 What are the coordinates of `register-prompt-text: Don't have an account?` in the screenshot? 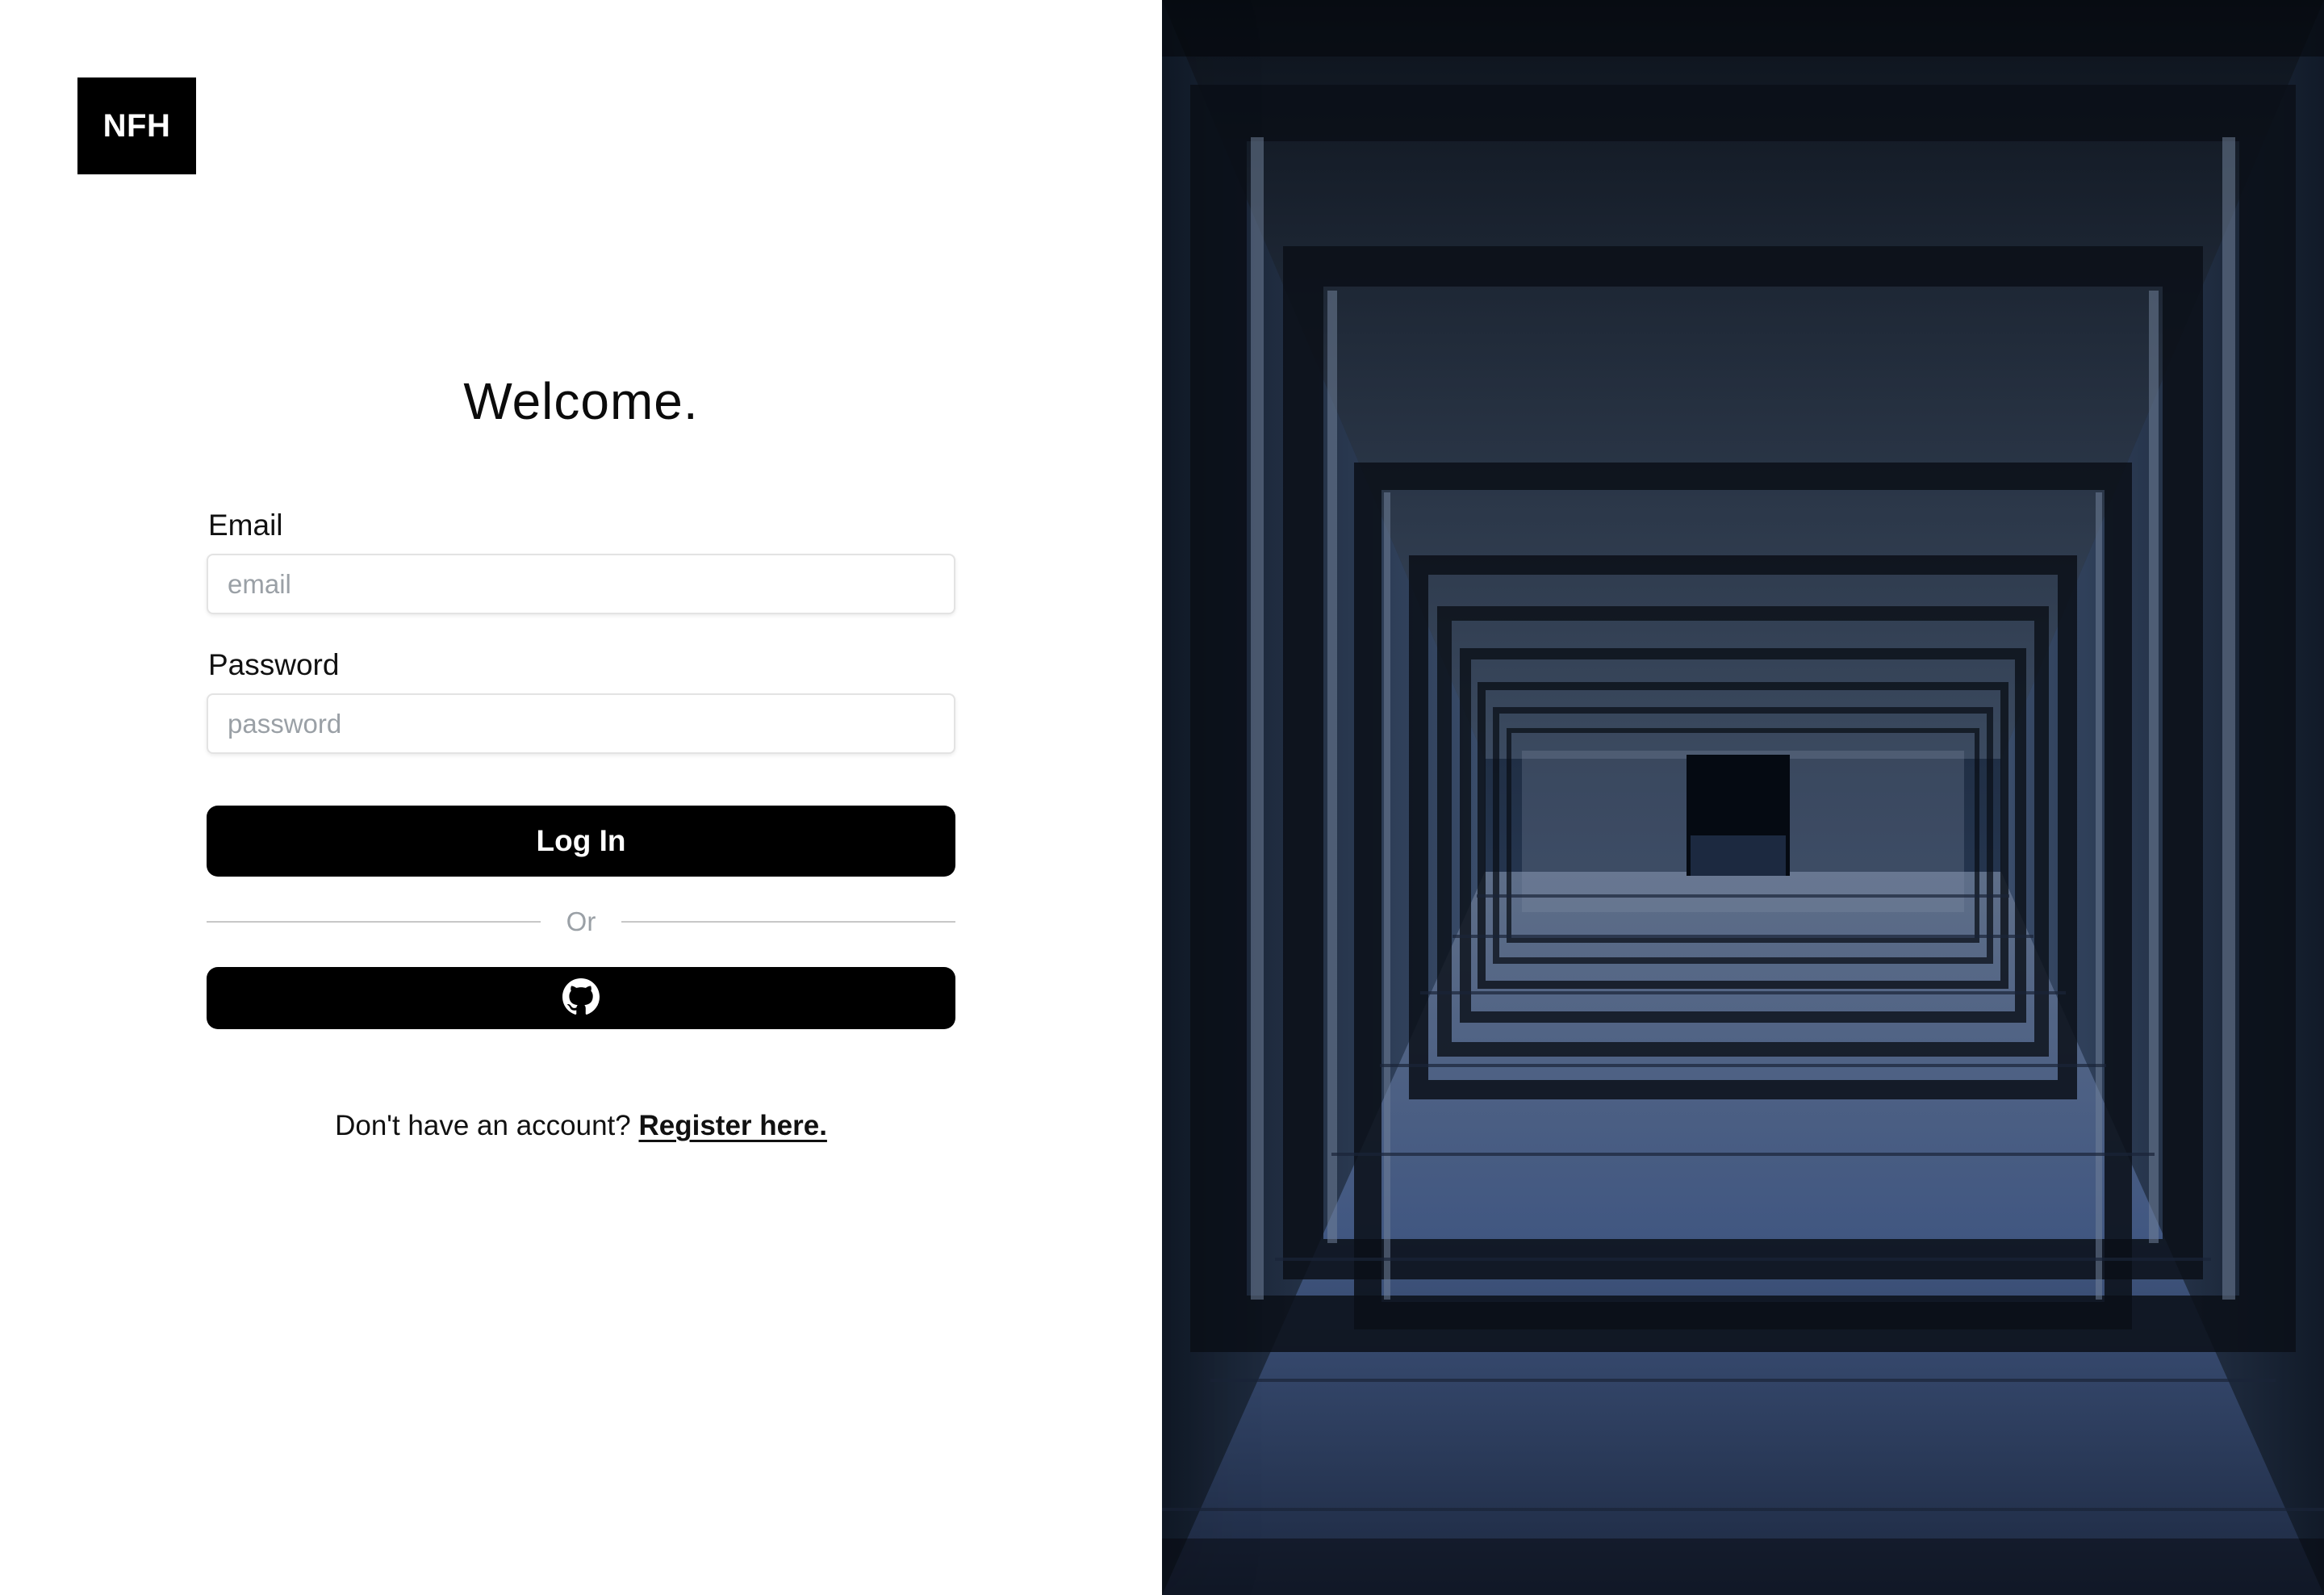 It's located at (483, 1125).